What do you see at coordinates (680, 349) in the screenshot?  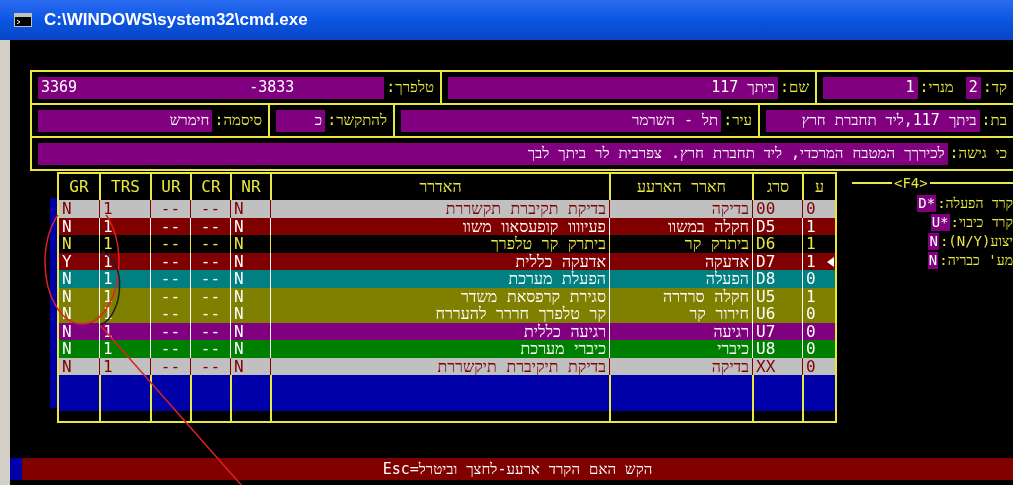 I see `table-cell: כיברי` at bounding box center [680, 349].